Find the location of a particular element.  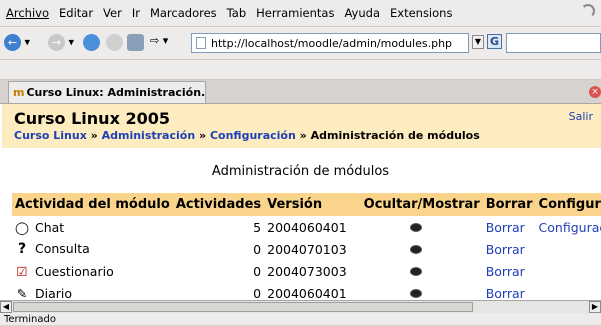

column-header-count: Actividades is located at coordinates (218, 204).